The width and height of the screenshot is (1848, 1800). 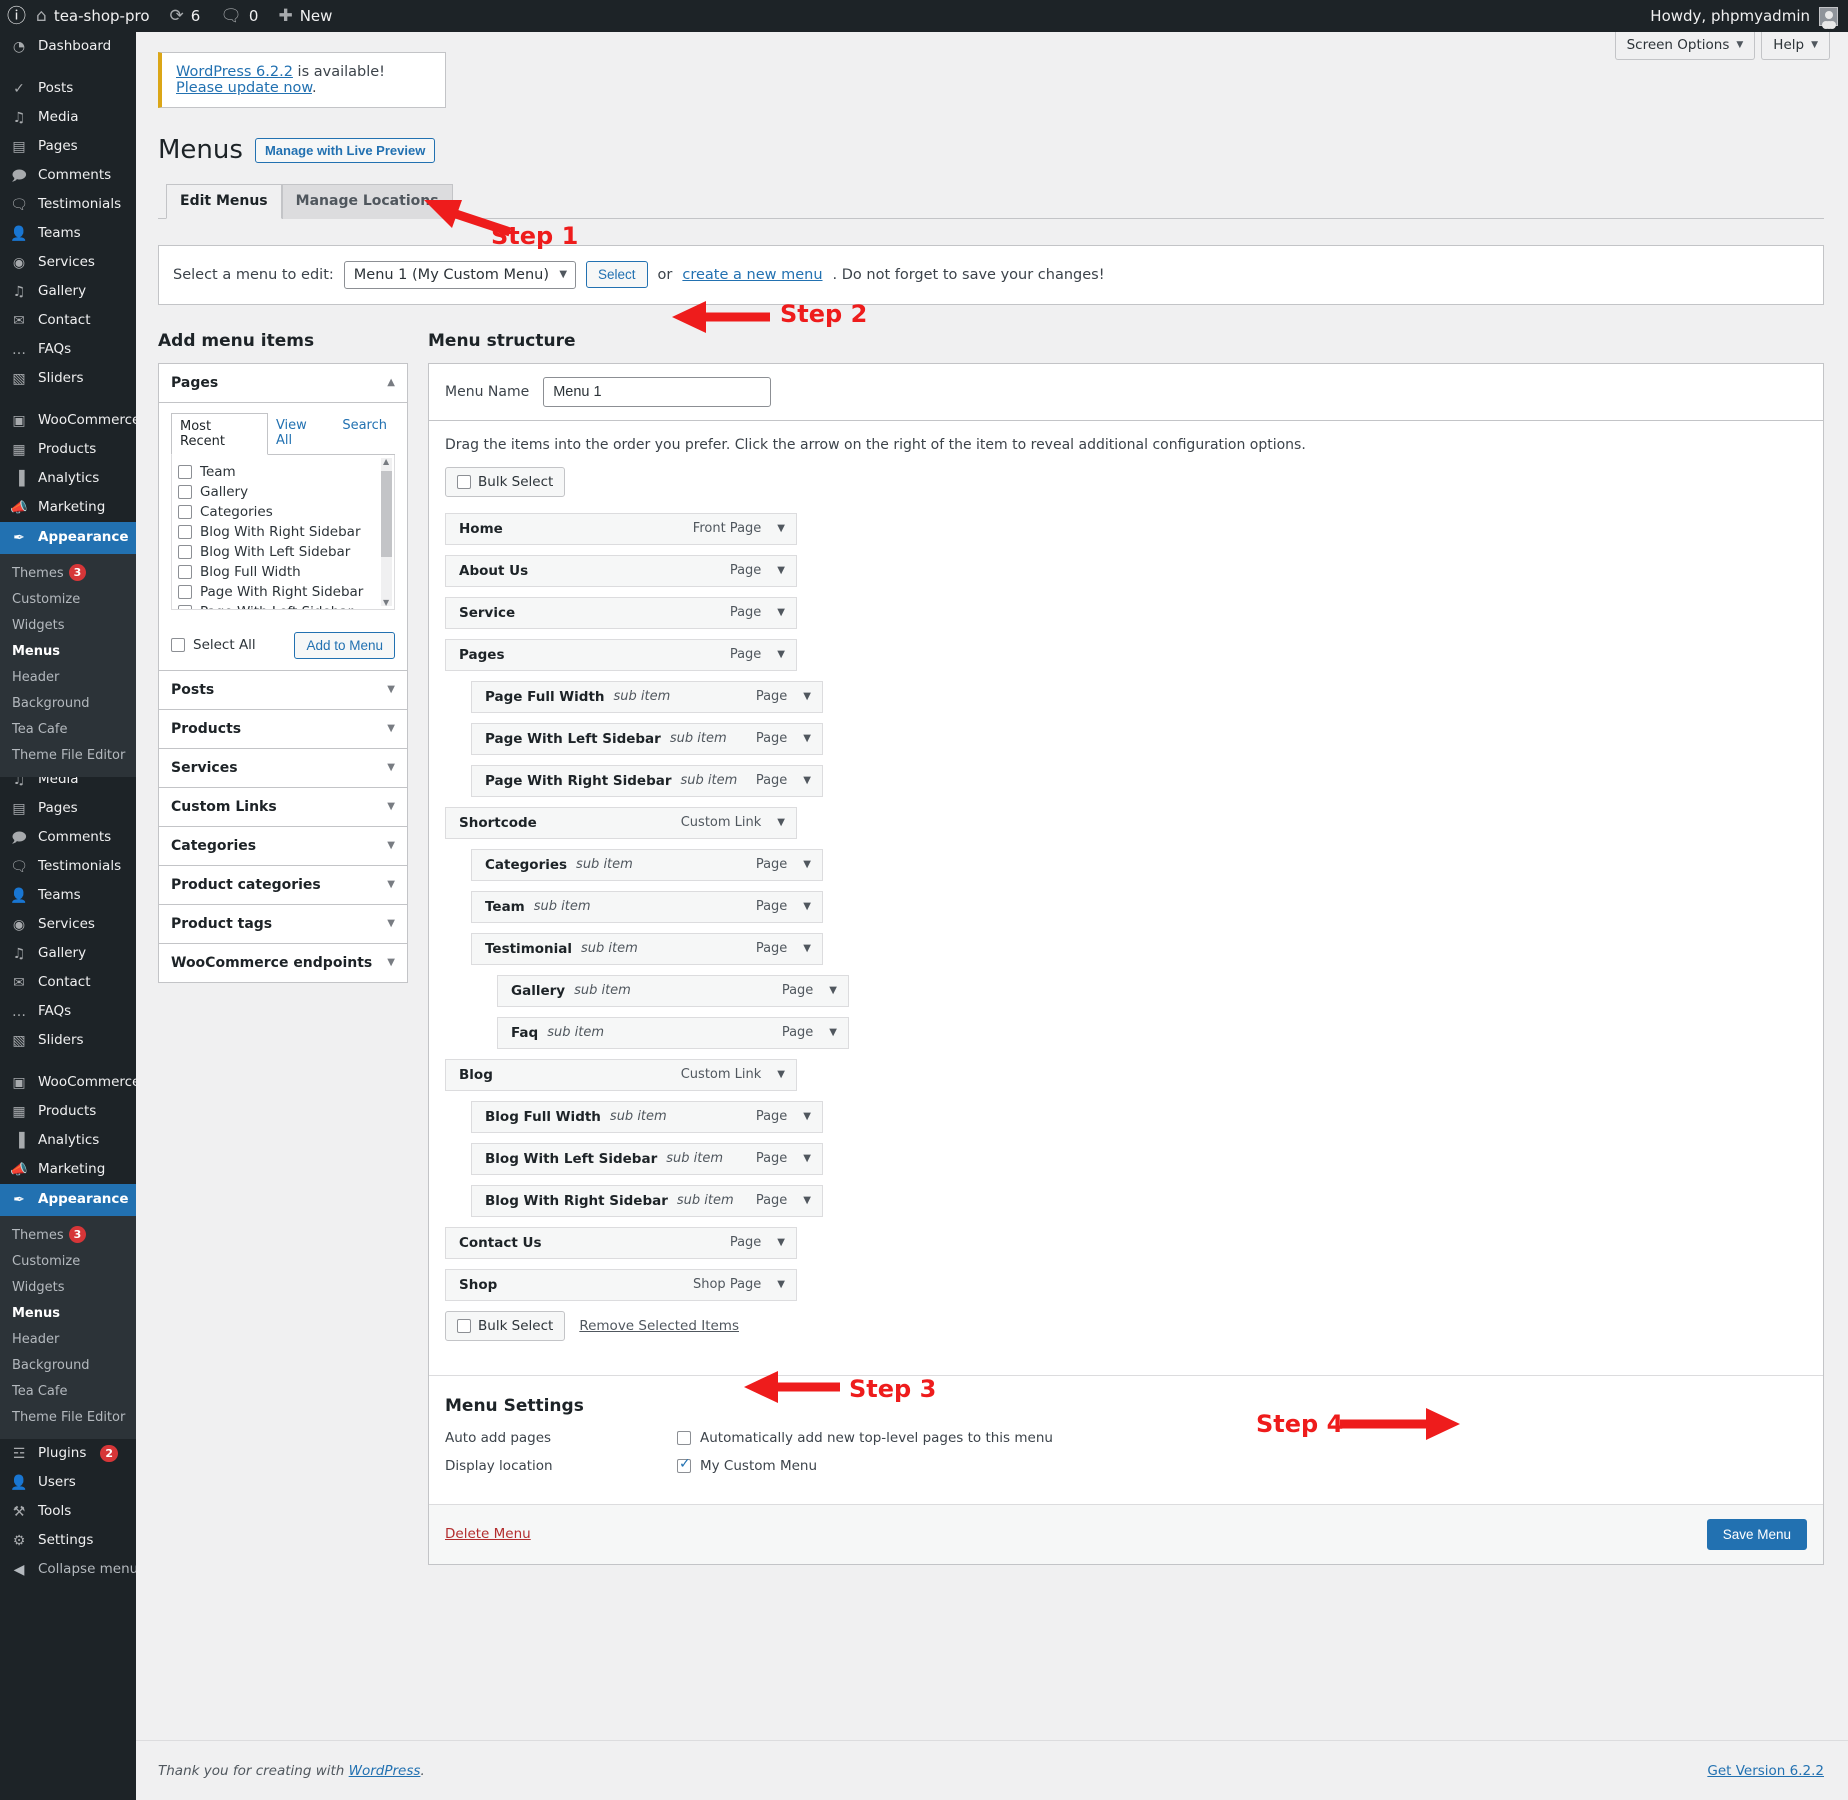 What do you see at coordinates (68, 88) in the screenshot?
I see `sidebar-item-posts: ✓ Posts` at bounding box center [68, 88].